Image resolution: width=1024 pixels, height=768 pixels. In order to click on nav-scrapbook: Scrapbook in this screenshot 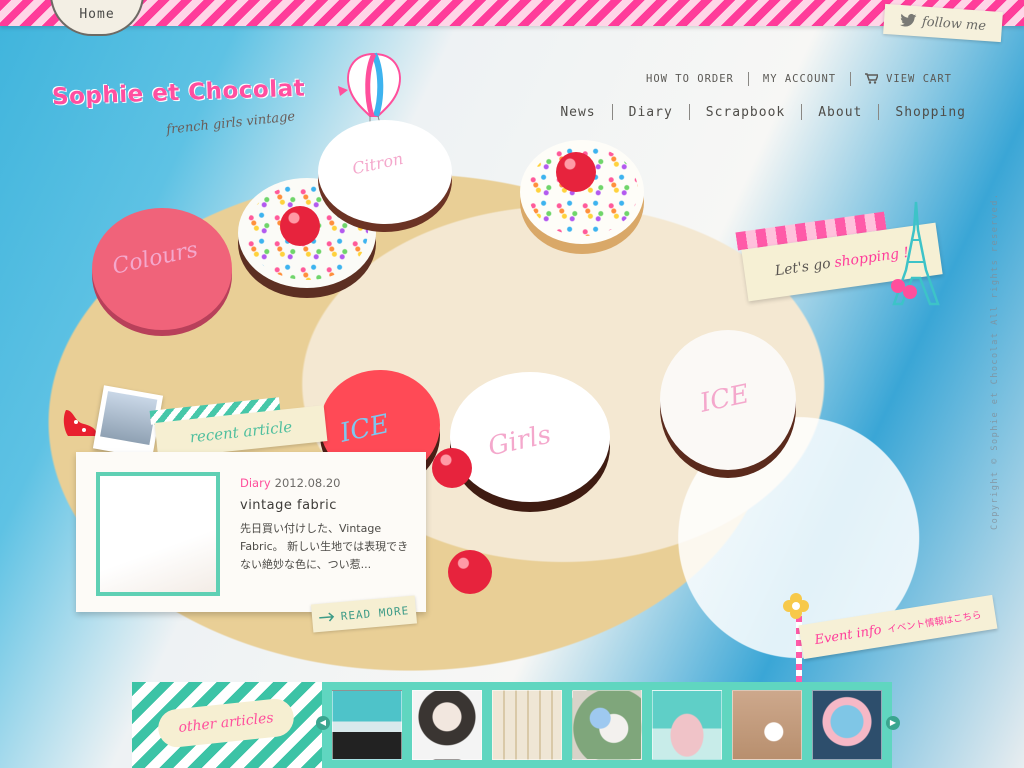, I will do `click(745, 112)`.